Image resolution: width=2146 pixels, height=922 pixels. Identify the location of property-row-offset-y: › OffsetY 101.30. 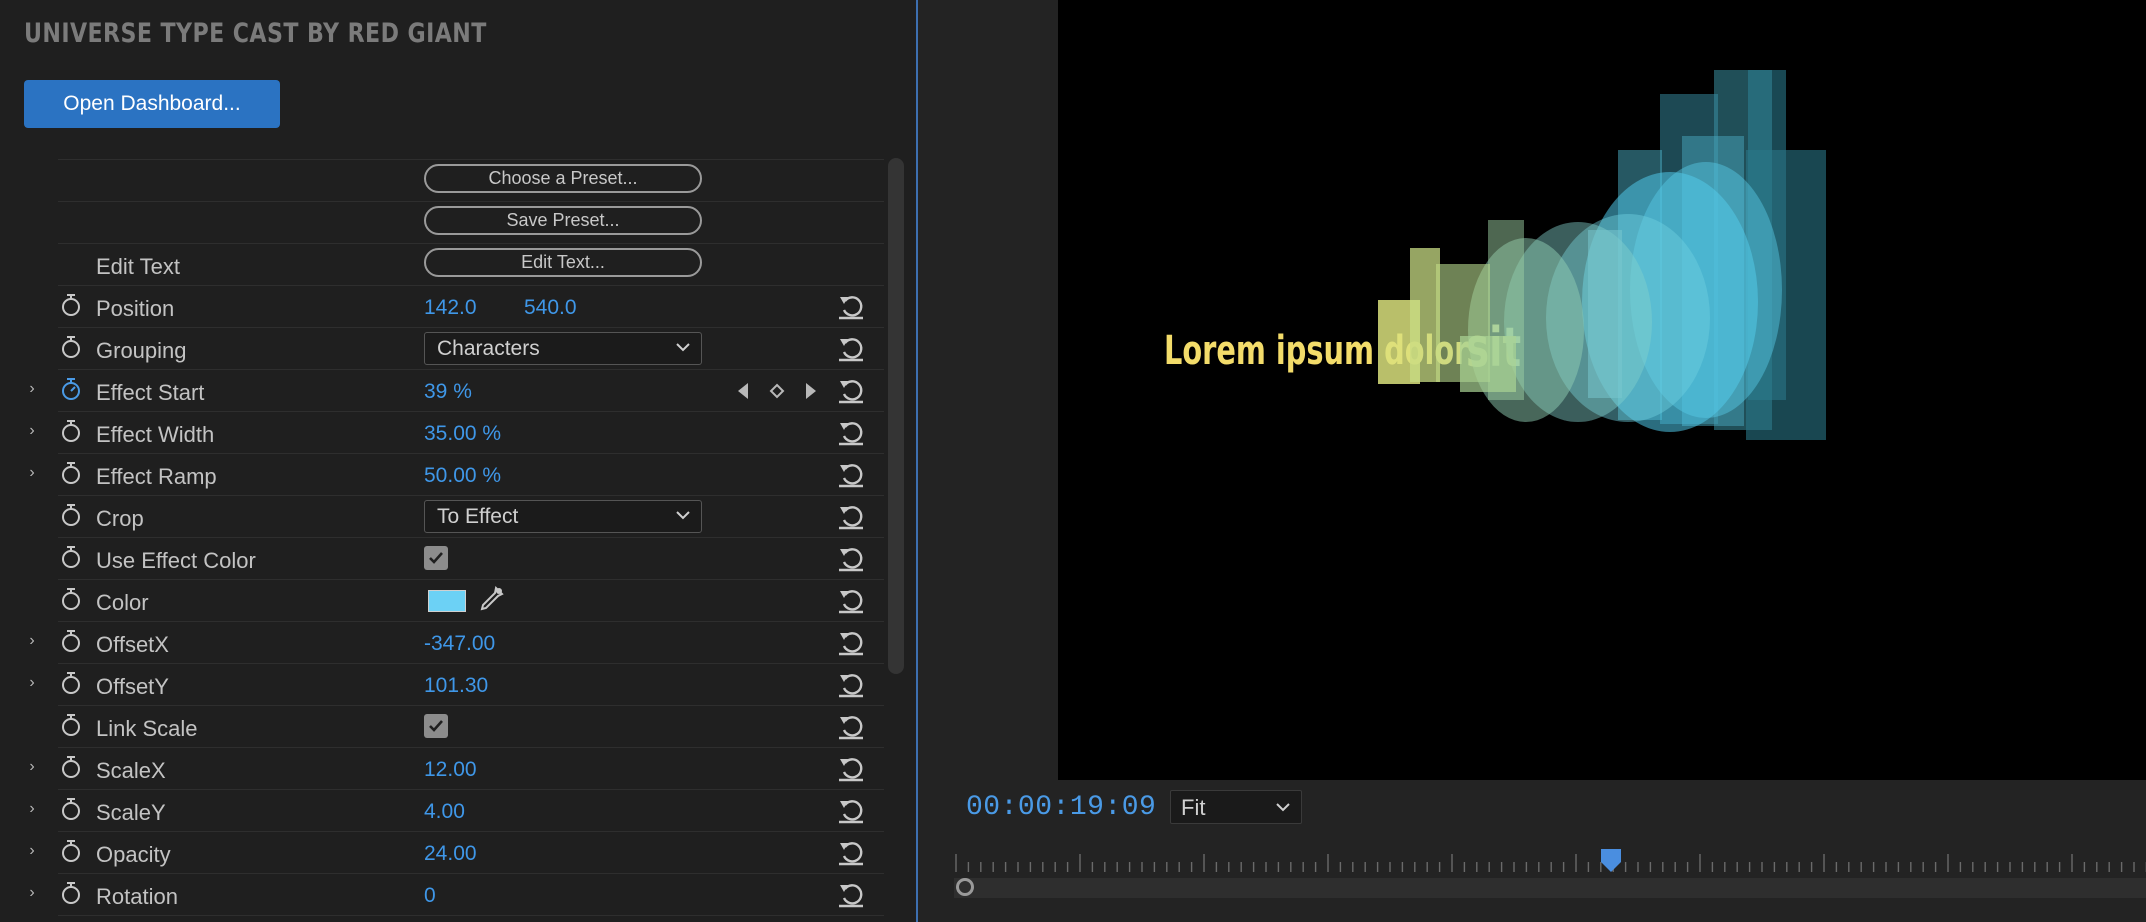
(456, 684).